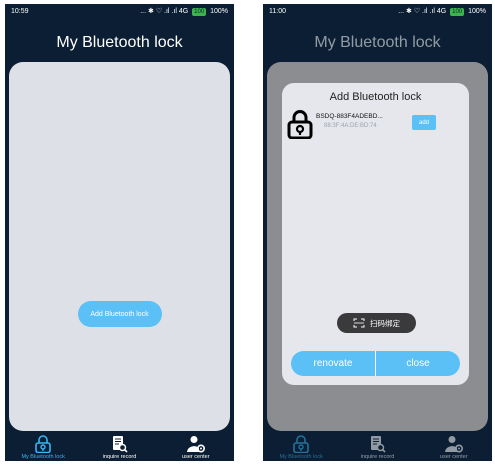  I want to click on scan-bind-button: 扫码绑定, so click(376, 323).